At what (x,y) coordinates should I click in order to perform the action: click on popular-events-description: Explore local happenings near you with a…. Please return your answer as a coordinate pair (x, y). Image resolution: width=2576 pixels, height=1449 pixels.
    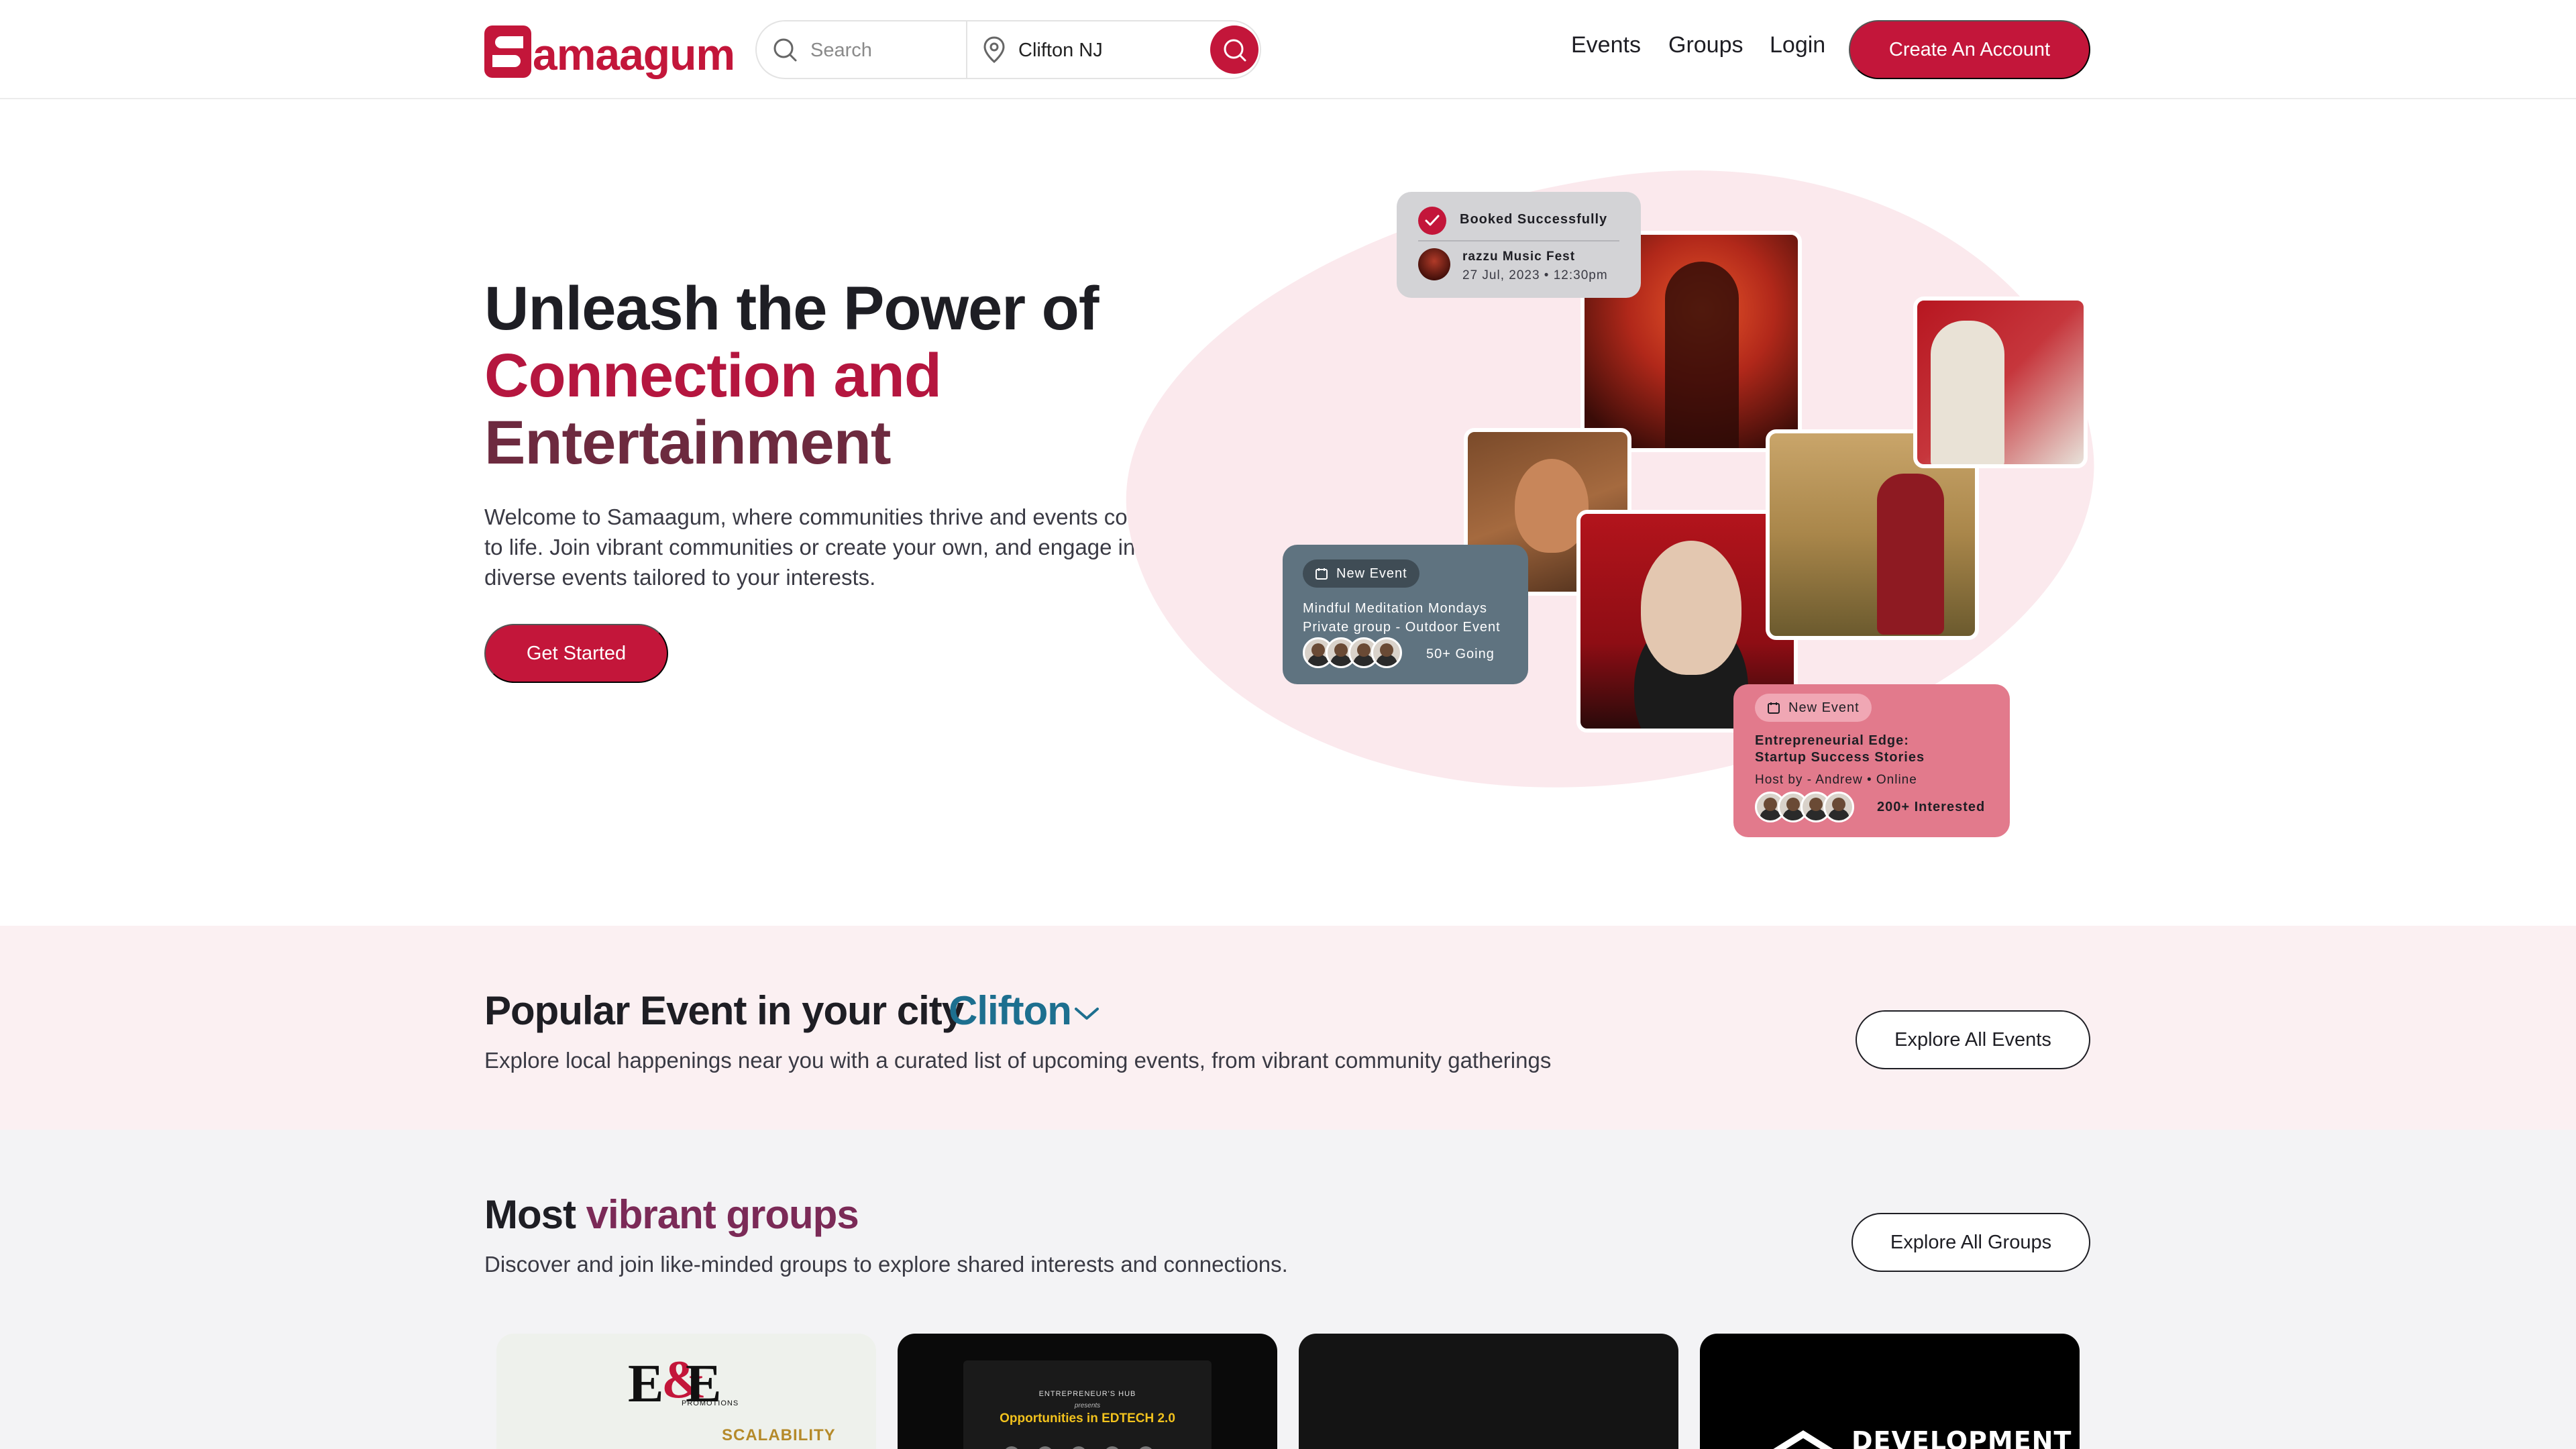
    Looking at the image, I should click on (1018, 1060).